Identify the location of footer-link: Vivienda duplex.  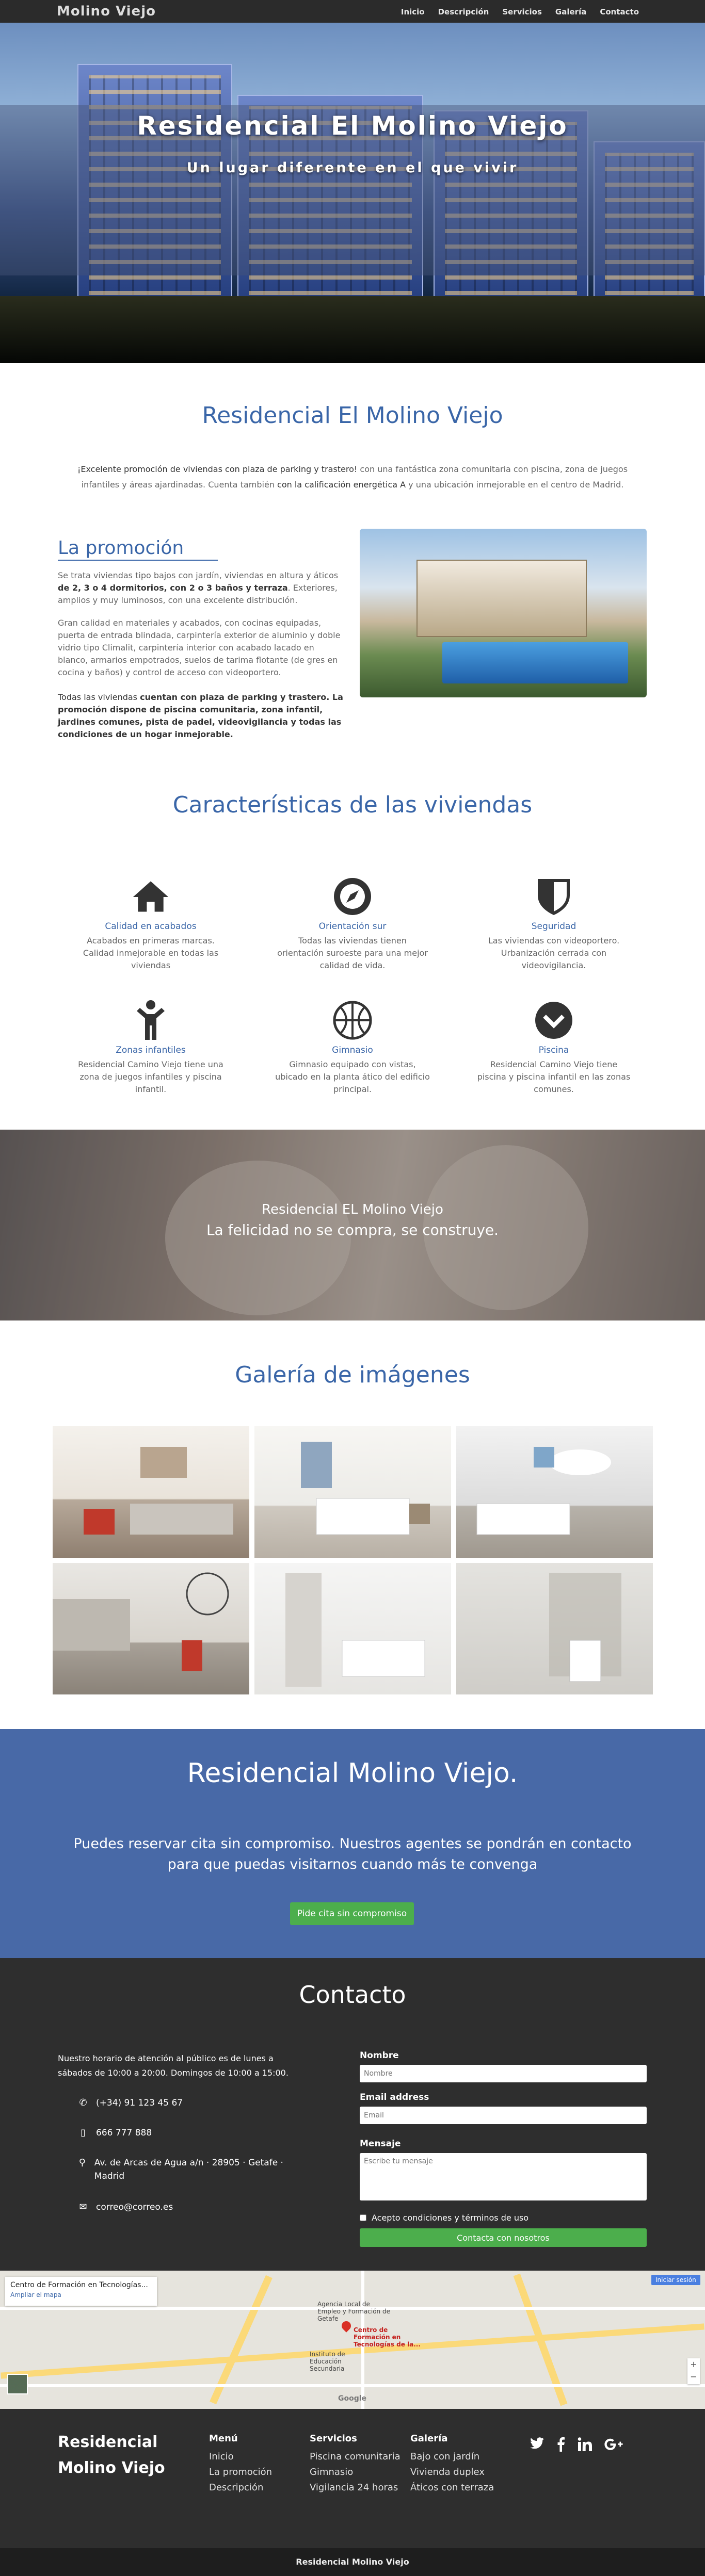
(452, 2473).